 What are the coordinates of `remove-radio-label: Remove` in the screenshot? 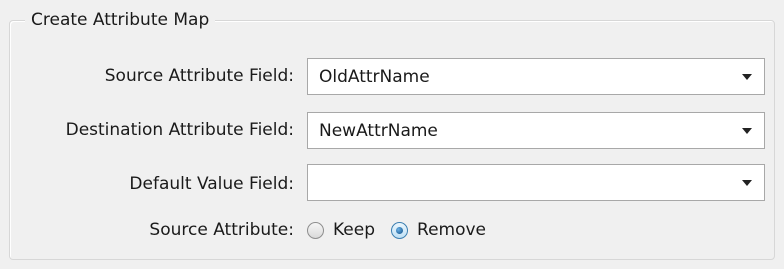 It's located at (451, 230).